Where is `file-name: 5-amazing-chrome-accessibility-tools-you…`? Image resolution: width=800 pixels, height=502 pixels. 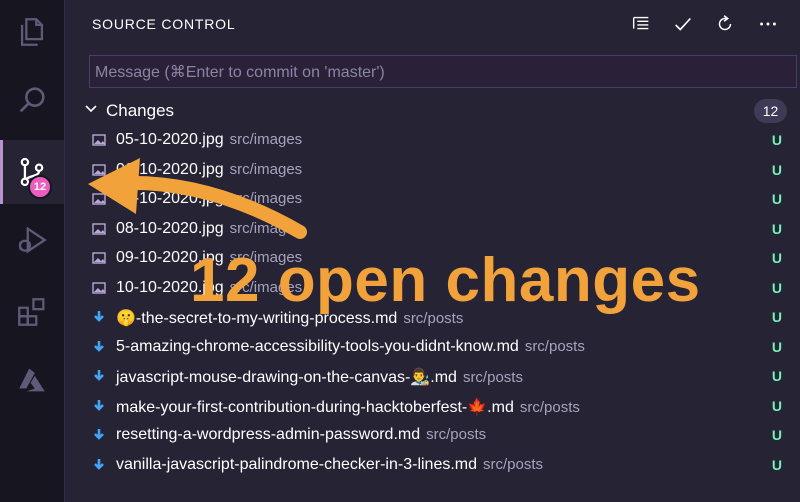 file-name: 5-amazing-chrome-accessibility-tools-you… is located at coordinates (317, 346).